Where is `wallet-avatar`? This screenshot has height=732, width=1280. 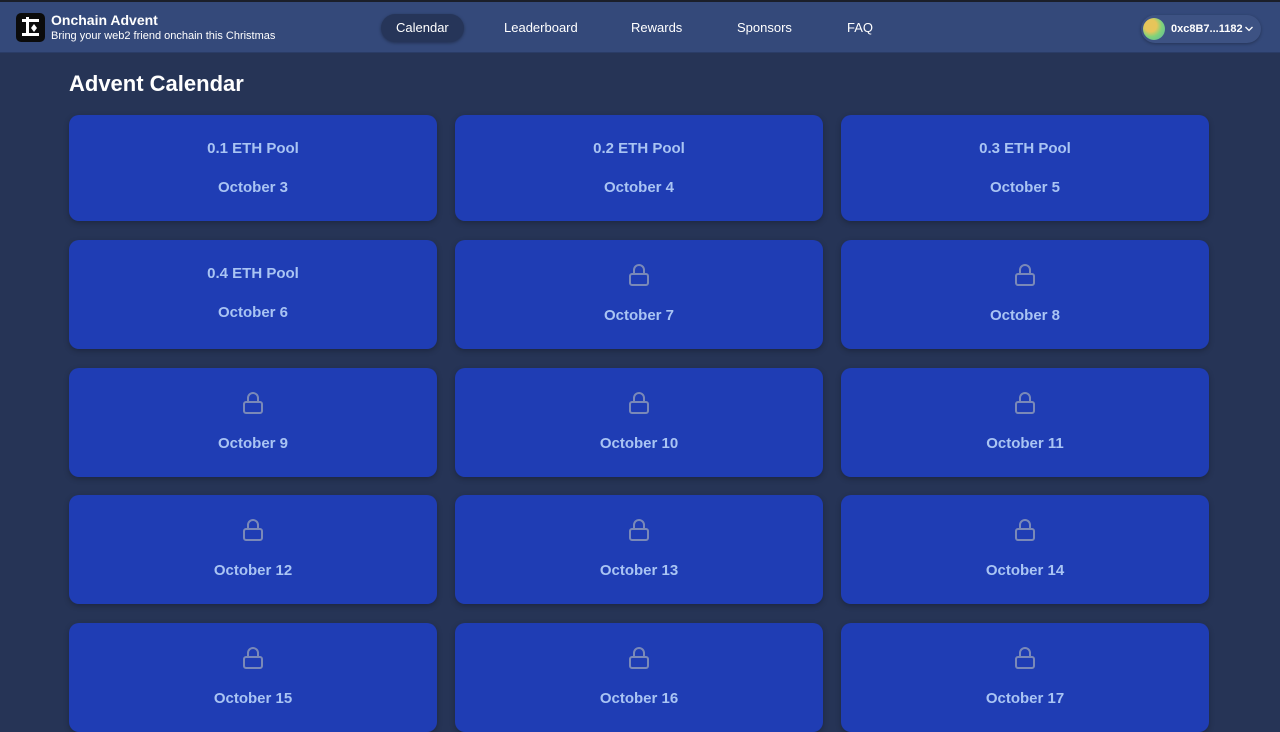 wallet-avatar is located at coordinates (1154, 29).